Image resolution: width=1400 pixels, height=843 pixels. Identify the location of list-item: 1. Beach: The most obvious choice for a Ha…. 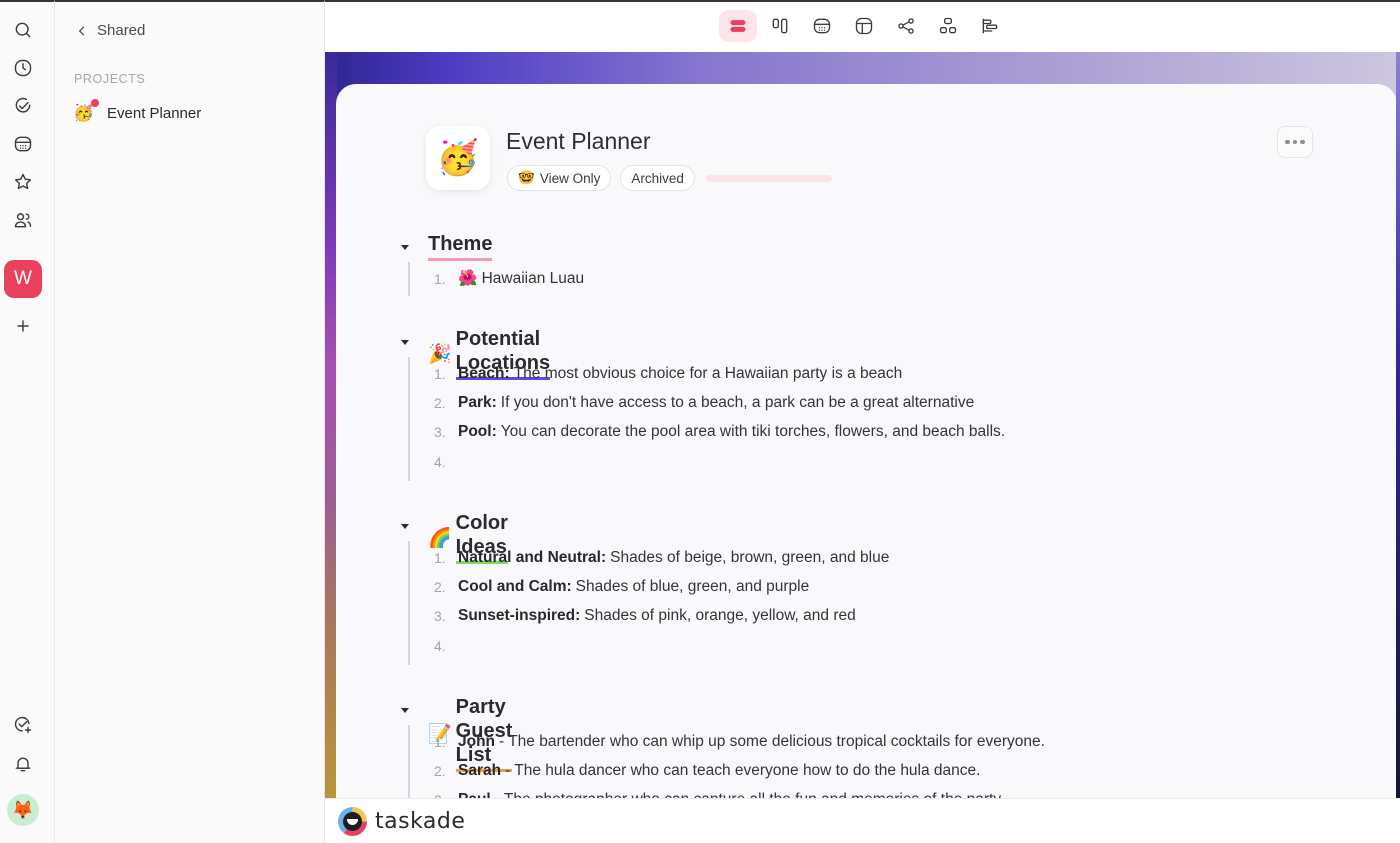
(719, 373).